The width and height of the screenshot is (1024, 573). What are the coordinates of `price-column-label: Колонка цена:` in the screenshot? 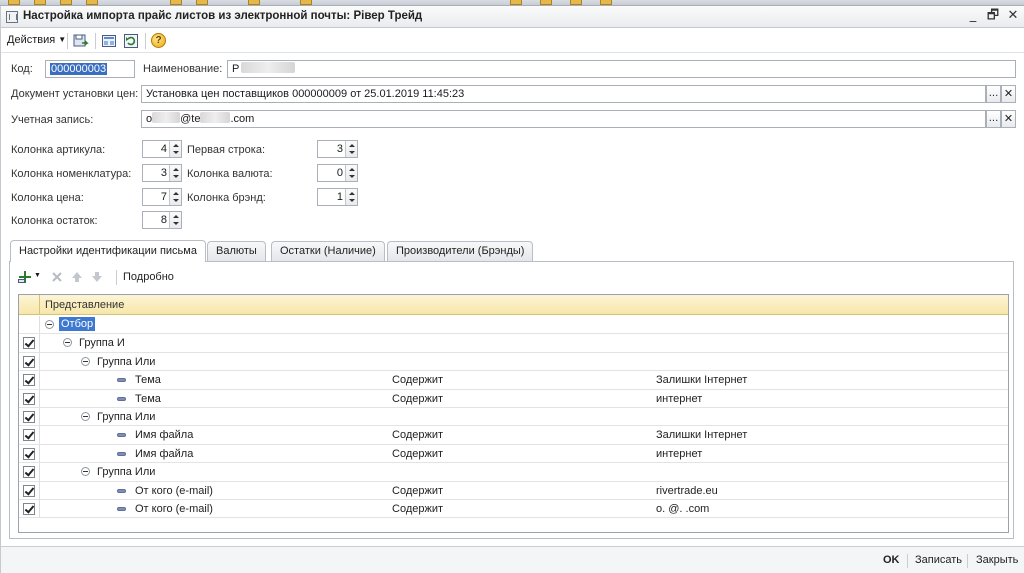 It's located at (47, 198).